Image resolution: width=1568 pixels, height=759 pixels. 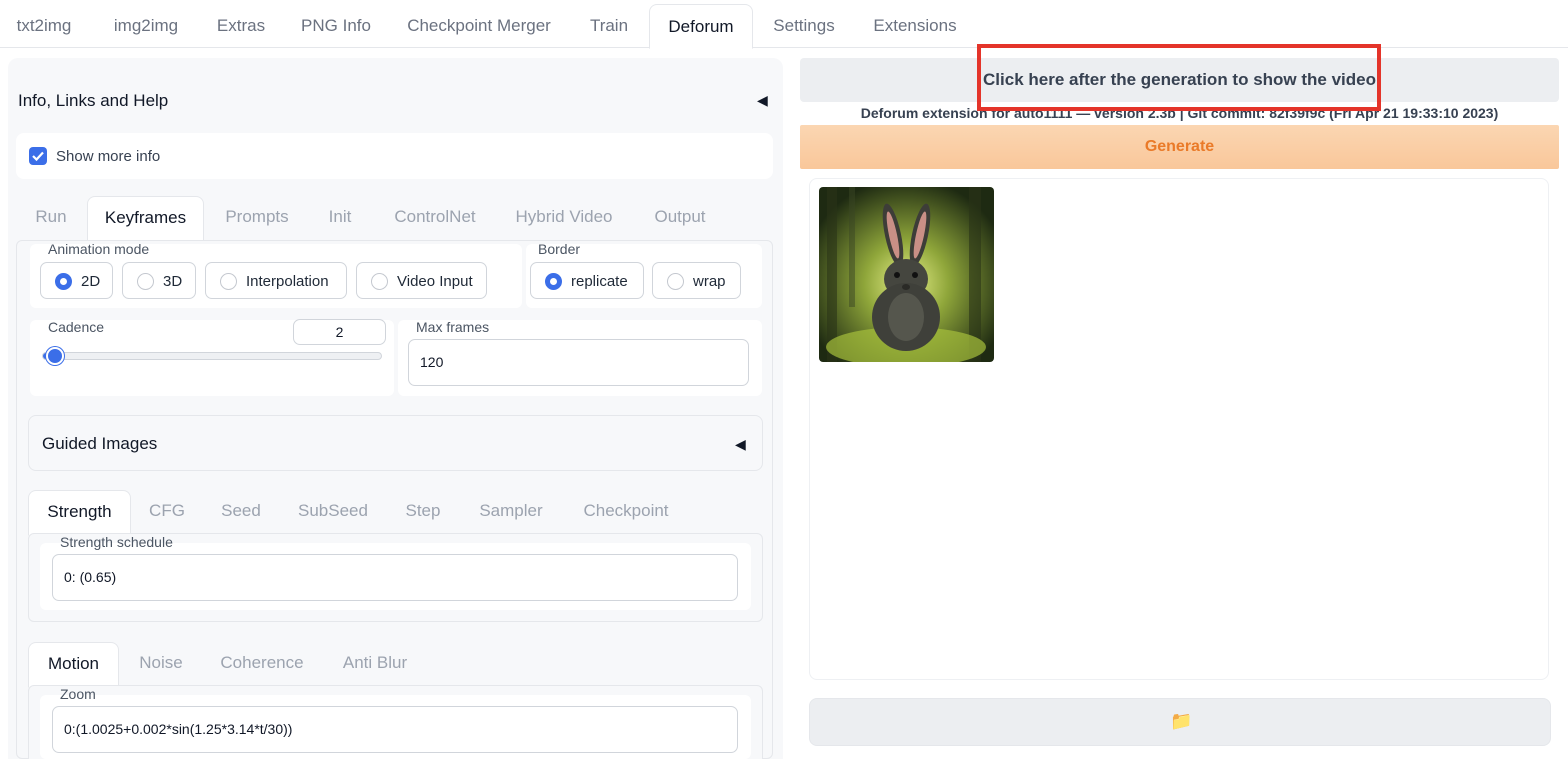 What do you see at coordinates (55, 356) in the screenshot?
I see `cadence-slider-thumb` at bounding box center [55, 356].